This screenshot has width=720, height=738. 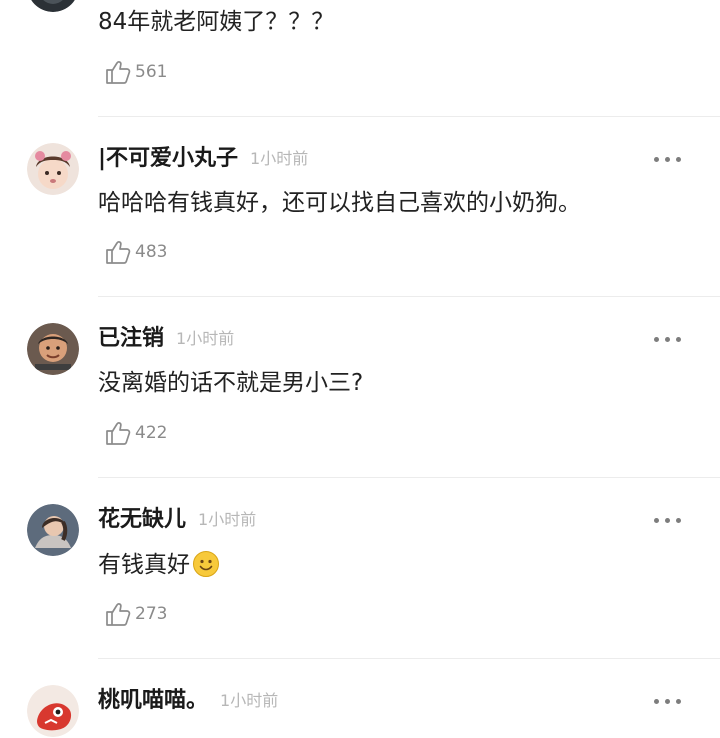 I want to click on comment-text: 84年就老阿姨了？？？, so click(x=216, y=22).